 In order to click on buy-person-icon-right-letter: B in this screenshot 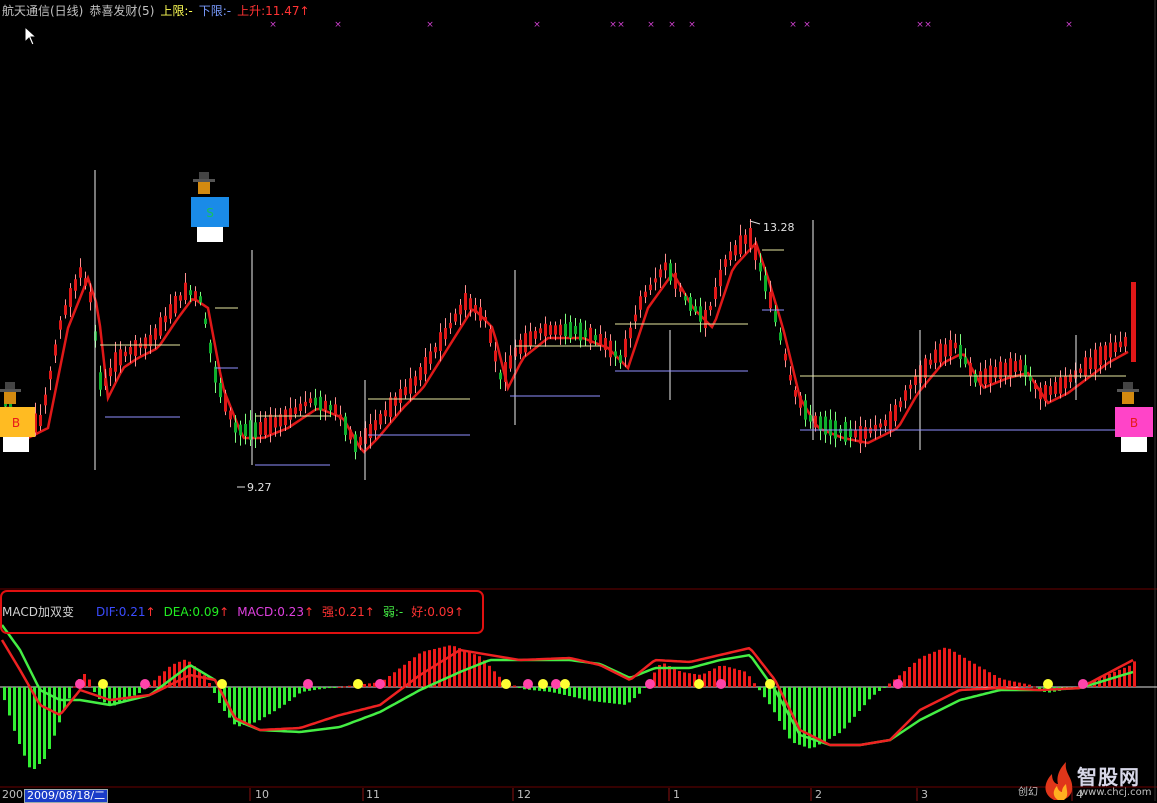, I will do `click(1134, 423)`.